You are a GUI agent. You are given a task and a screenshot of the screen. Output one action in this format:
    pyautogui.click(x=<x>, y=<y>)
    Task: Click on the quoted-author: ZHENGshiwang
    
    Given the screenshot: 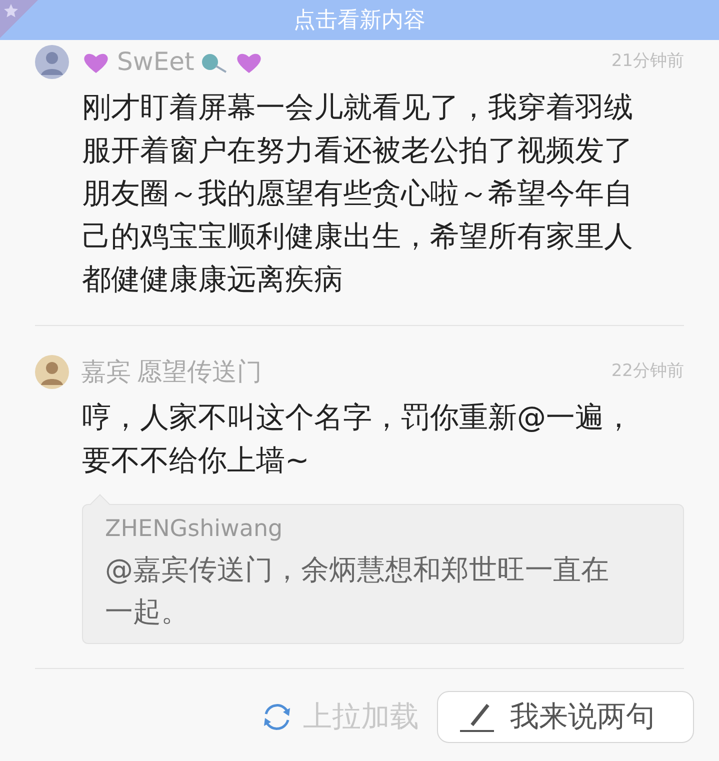 What is the action you would take?
    pyautogui.click(x=194, y=529)
    